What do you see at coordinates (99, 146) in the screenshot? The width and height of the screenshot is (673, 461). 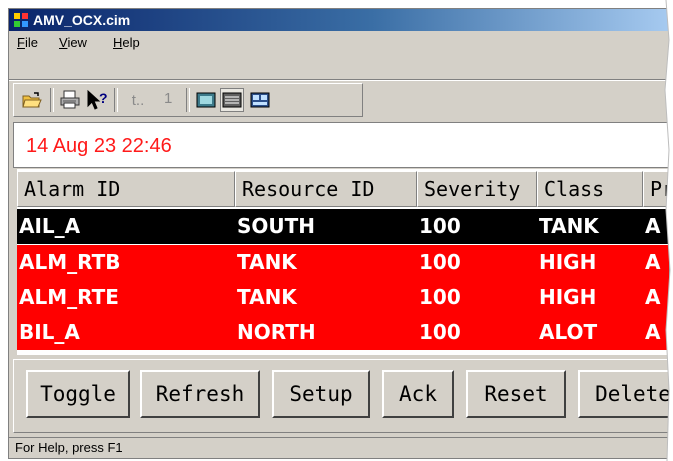 I see `current-datetime: 14 Aug 23 22:46` at bounding box center [99, 146].